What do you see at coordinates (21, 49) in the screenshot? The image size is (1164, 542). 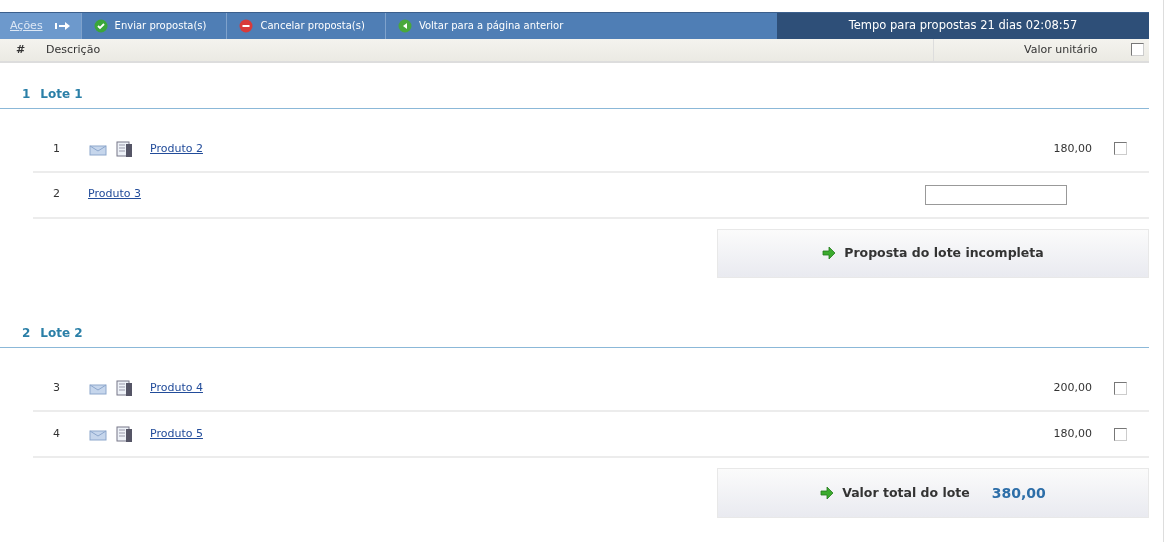 I see `column-header: #` at bounding box center [21, 49].